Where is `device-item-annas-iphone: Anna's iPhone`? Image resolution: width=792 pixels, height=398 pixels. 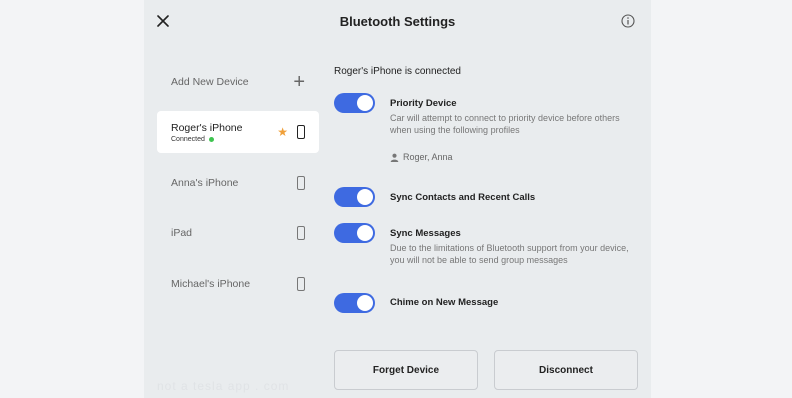 device-item-annas-iphone: Anna's iPhone is located at coordinates (238, 183).